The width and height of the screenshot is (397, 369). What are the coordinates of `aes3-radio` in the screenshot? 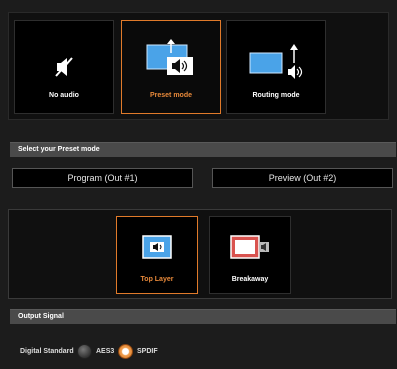 It's located at (84, 351).